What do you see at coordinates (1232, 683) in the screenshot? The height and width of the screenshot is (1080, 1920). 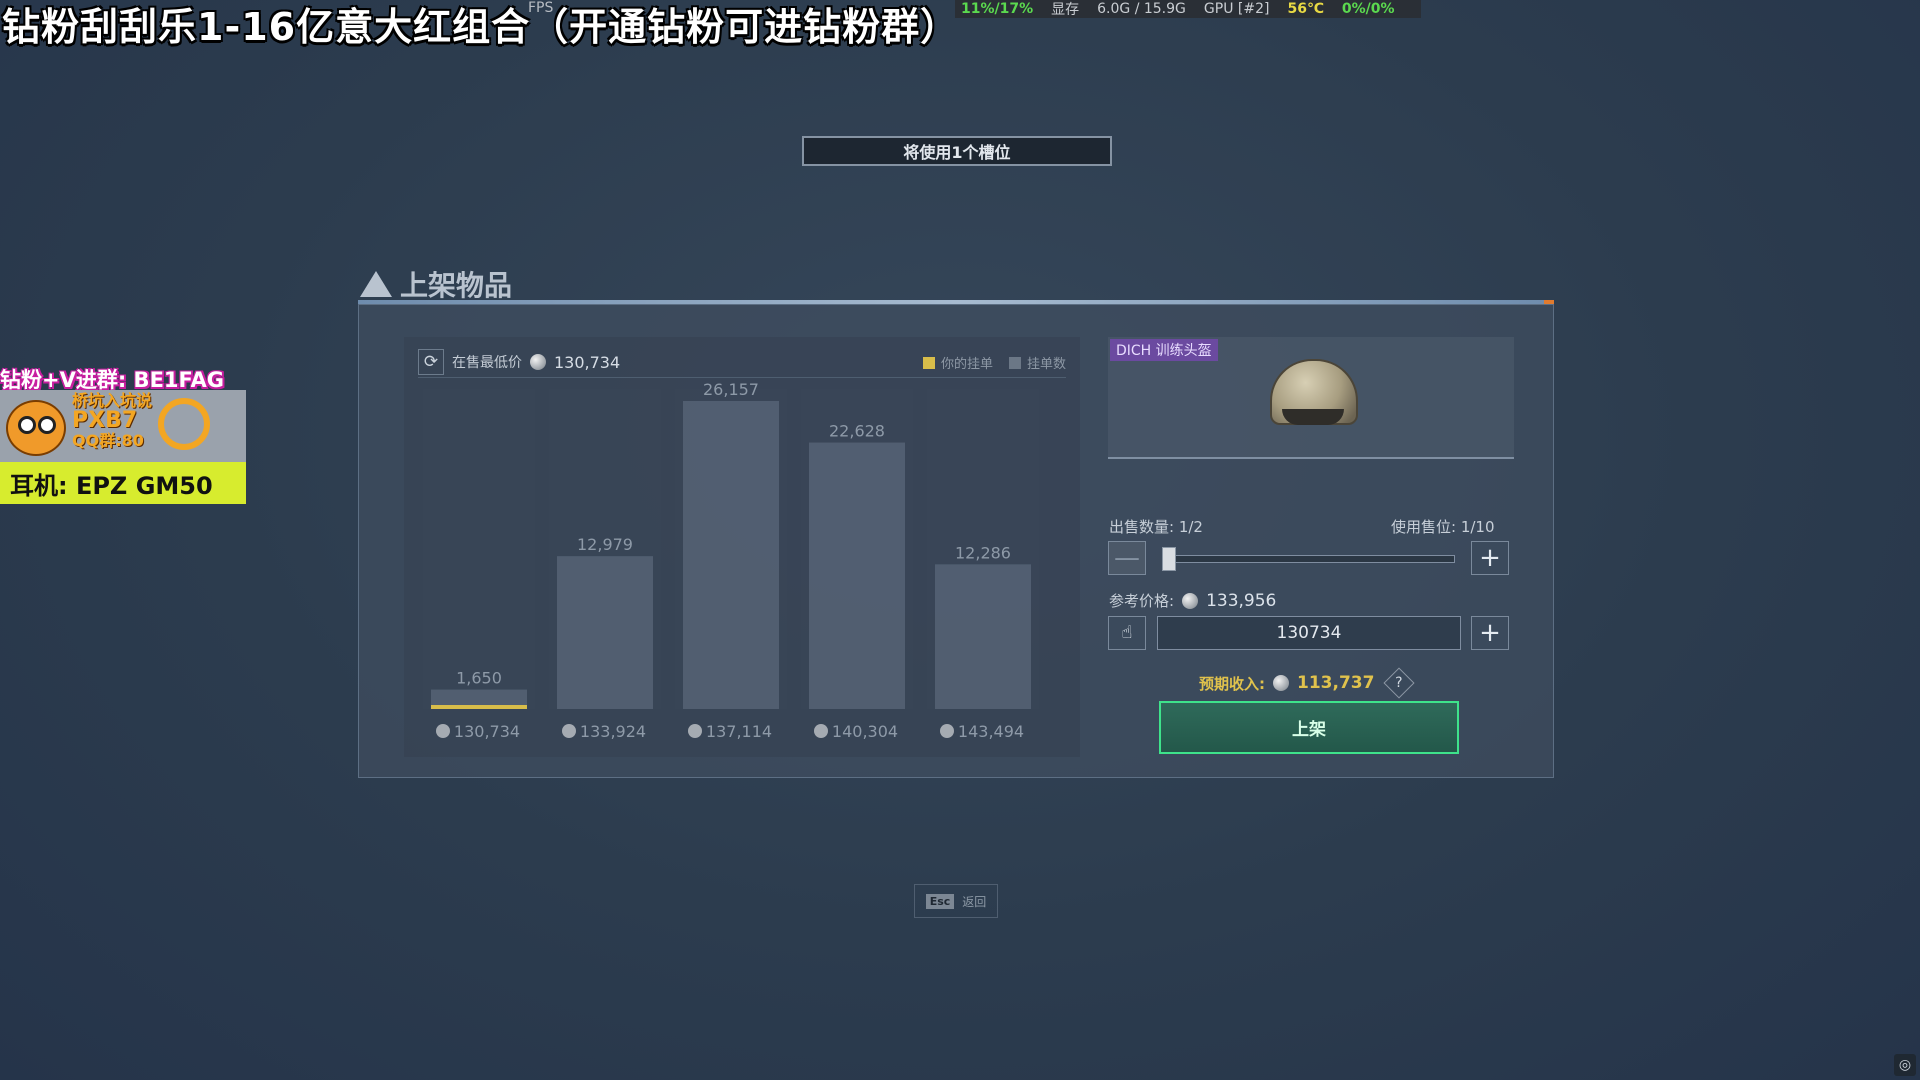 I see `expected-income-label: 预期收入:` at bounding box center [1232, 683].